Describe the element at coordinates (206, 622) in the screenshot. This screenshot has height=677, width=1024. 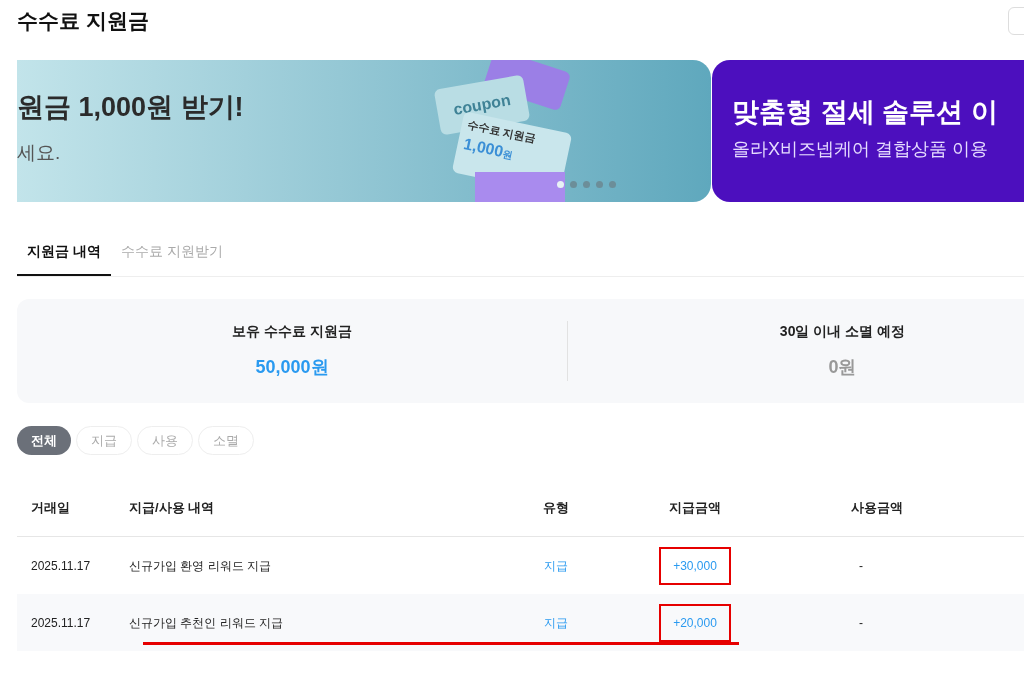
I see `description-cell: 신규가입 추천인 리워드 지급` at that location.